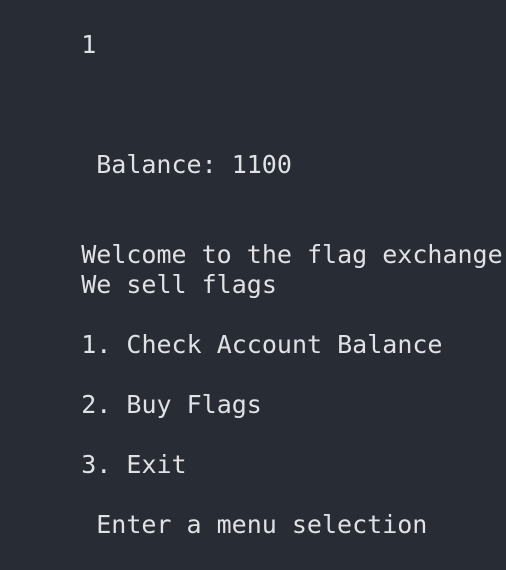 The width and height of the screenshot is (506, 570). I want to click on menu-item-check-balance: 1. Check Account Balance, so click(231, 329).